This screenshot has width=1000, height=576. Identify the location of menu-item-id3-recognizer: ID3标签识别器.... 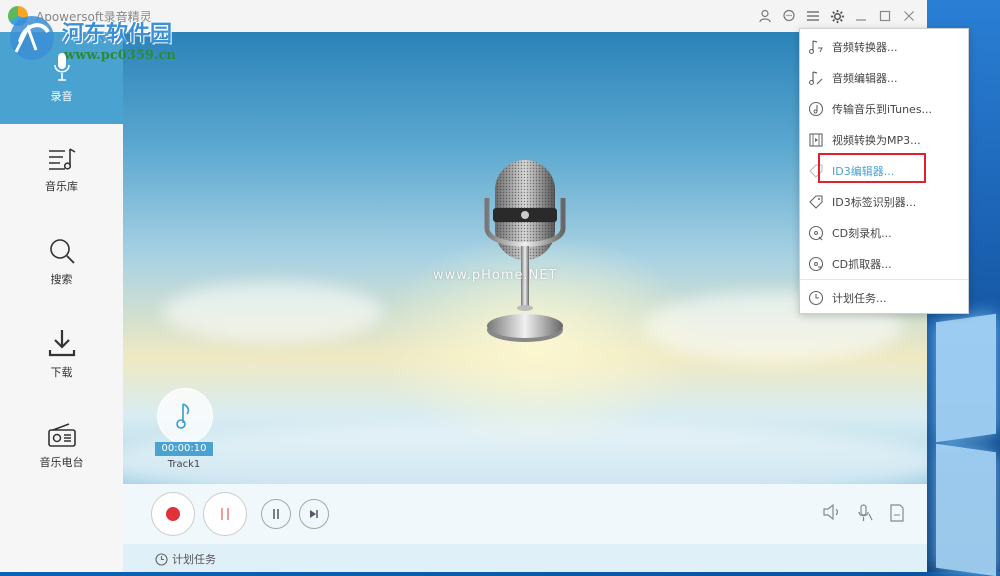
(884, 201).